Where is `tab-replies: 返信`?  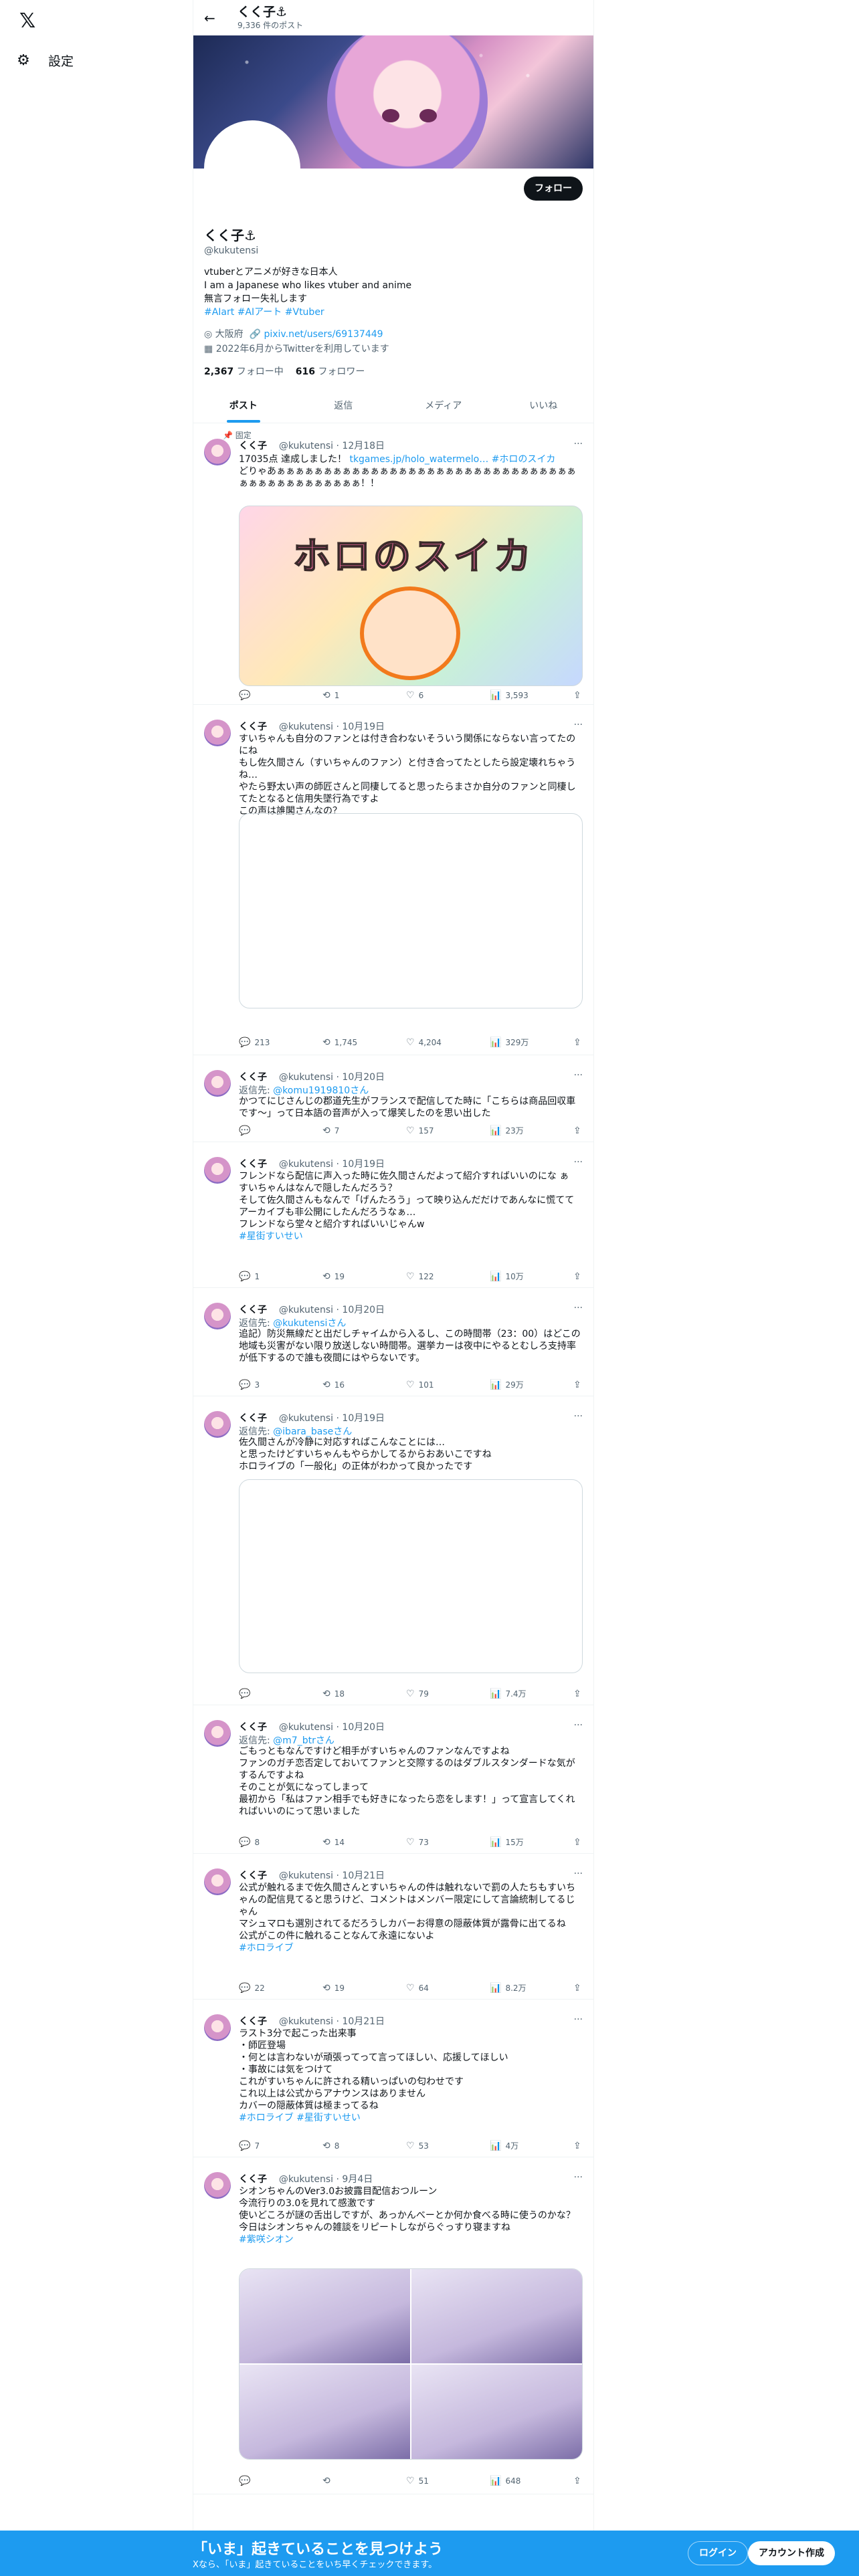
tab-replies: 返信 is located at coordinates (344, 405).